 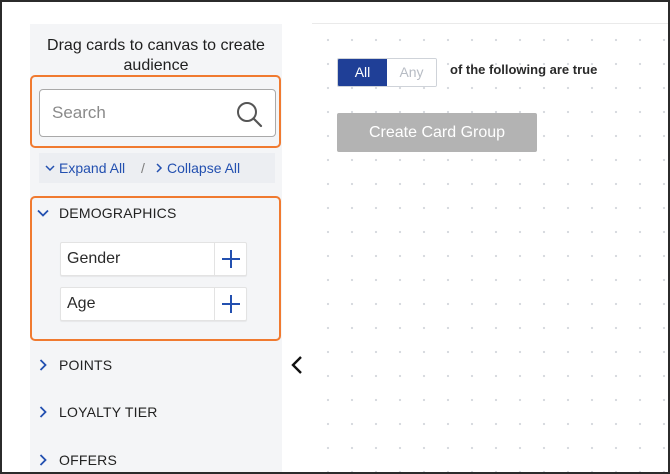 What do you see at coordinates (92, 168) in the screenshot?
I see `expand-all-label: Expand All` at bounding box center [92, 168].